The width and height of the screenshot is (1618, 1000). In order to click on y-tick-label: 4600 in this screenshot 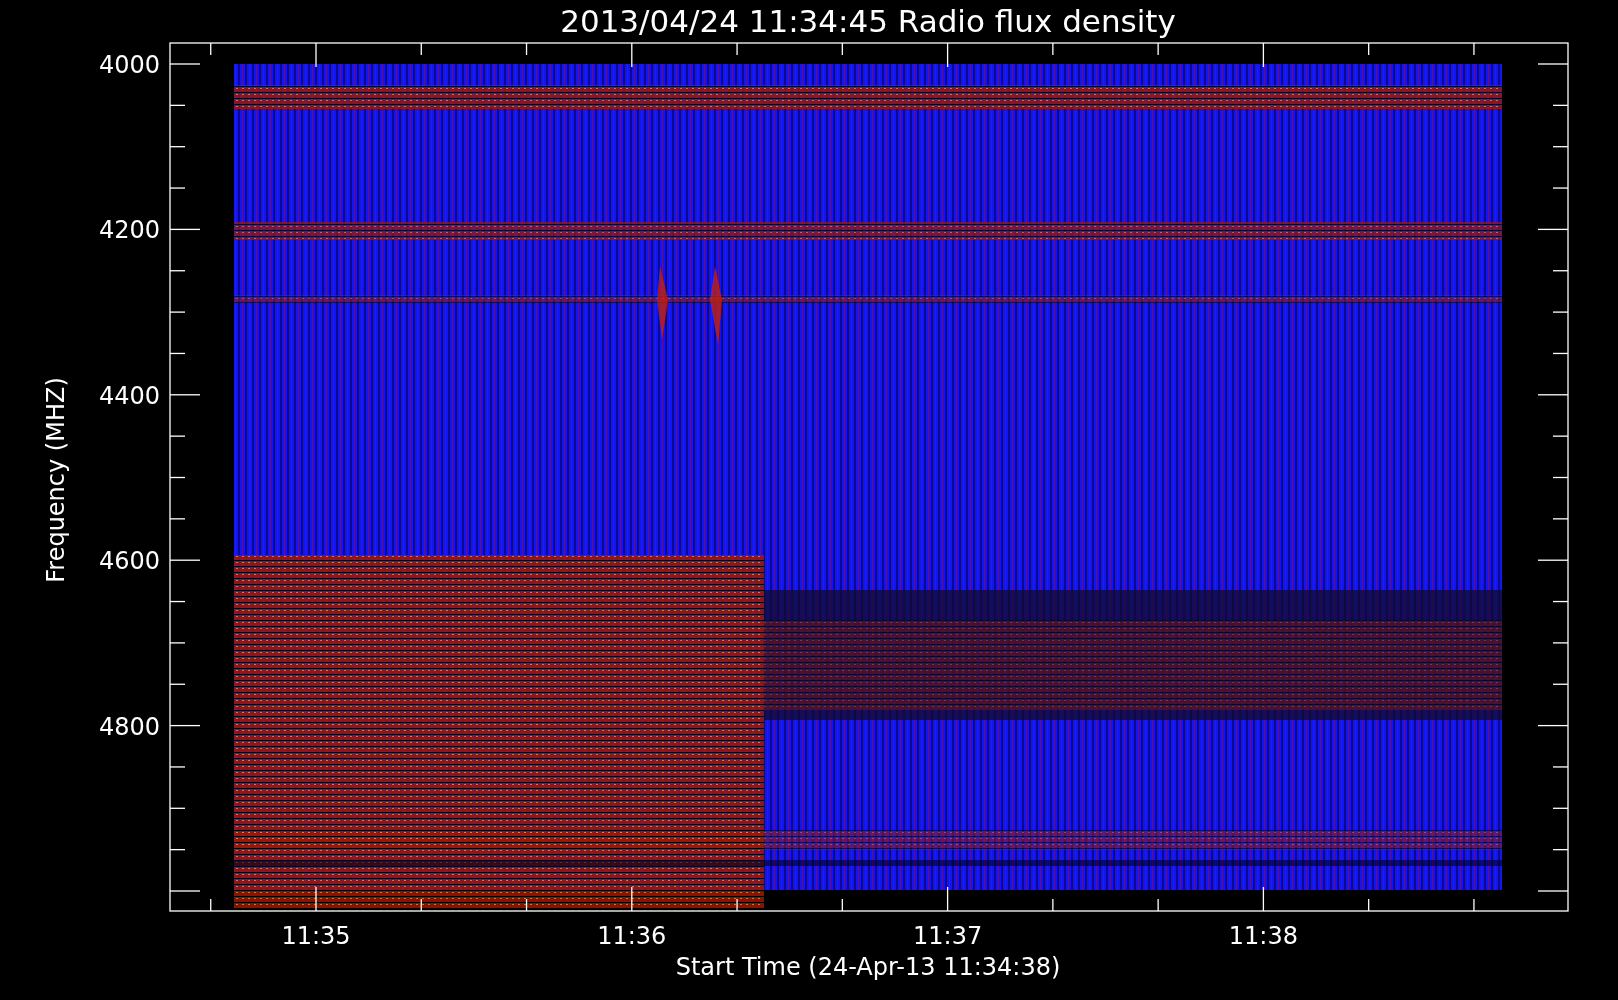, I will do `click(129, 561)`.